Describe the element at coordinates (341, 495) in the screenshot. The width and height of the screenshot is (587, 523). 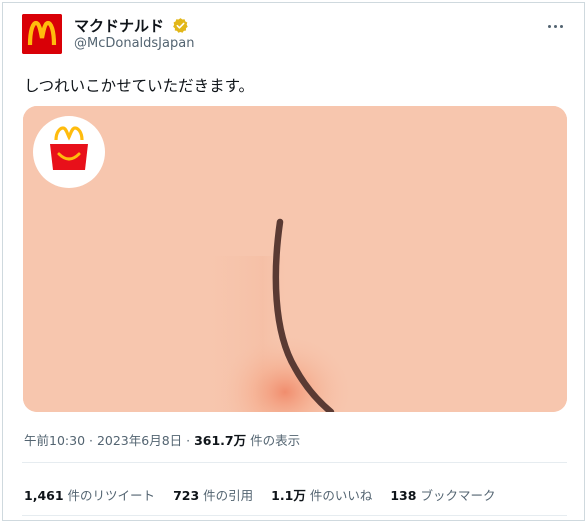
I see `likes-label: 件のいいね` at that location.